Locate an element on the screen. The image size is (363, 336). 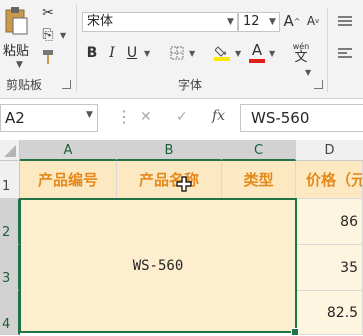
name-box-value: A2 is located at coordinates (15, 118).